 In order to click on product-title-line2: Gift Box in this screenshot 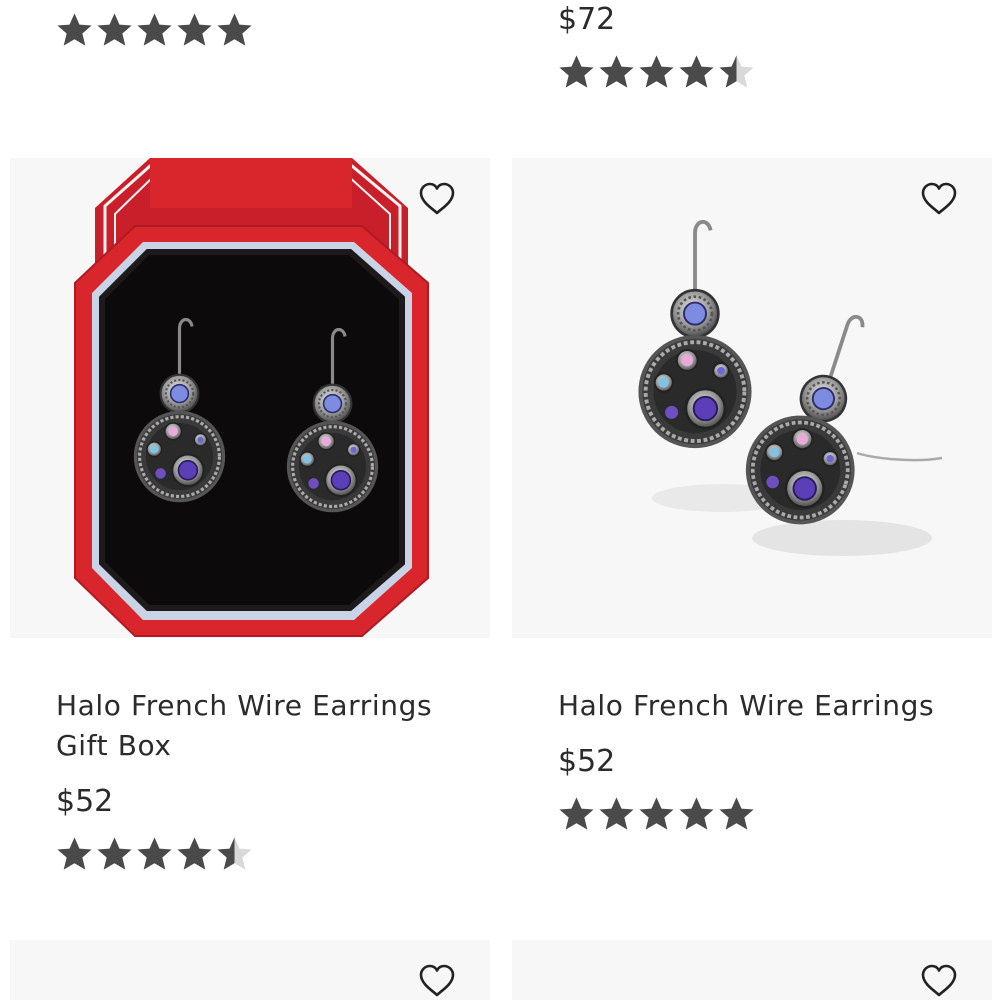, I will do `click(114, 746)`.